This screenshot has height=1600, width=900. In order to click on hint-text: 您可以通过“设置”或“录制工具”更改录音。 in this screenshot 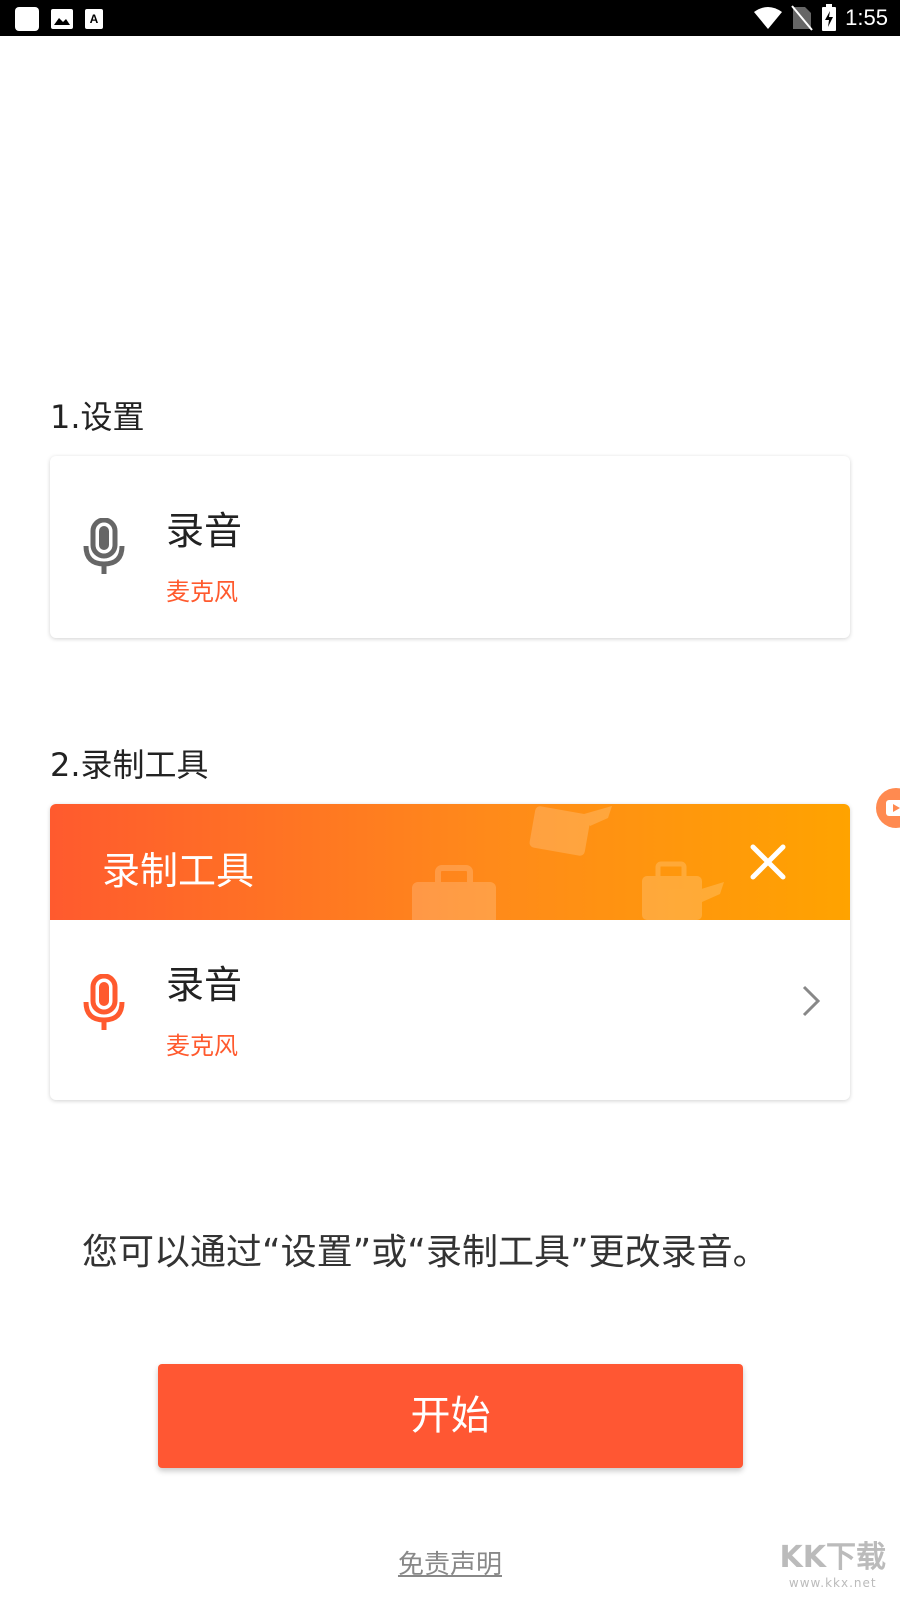, I will do `click(425, 1252)`.